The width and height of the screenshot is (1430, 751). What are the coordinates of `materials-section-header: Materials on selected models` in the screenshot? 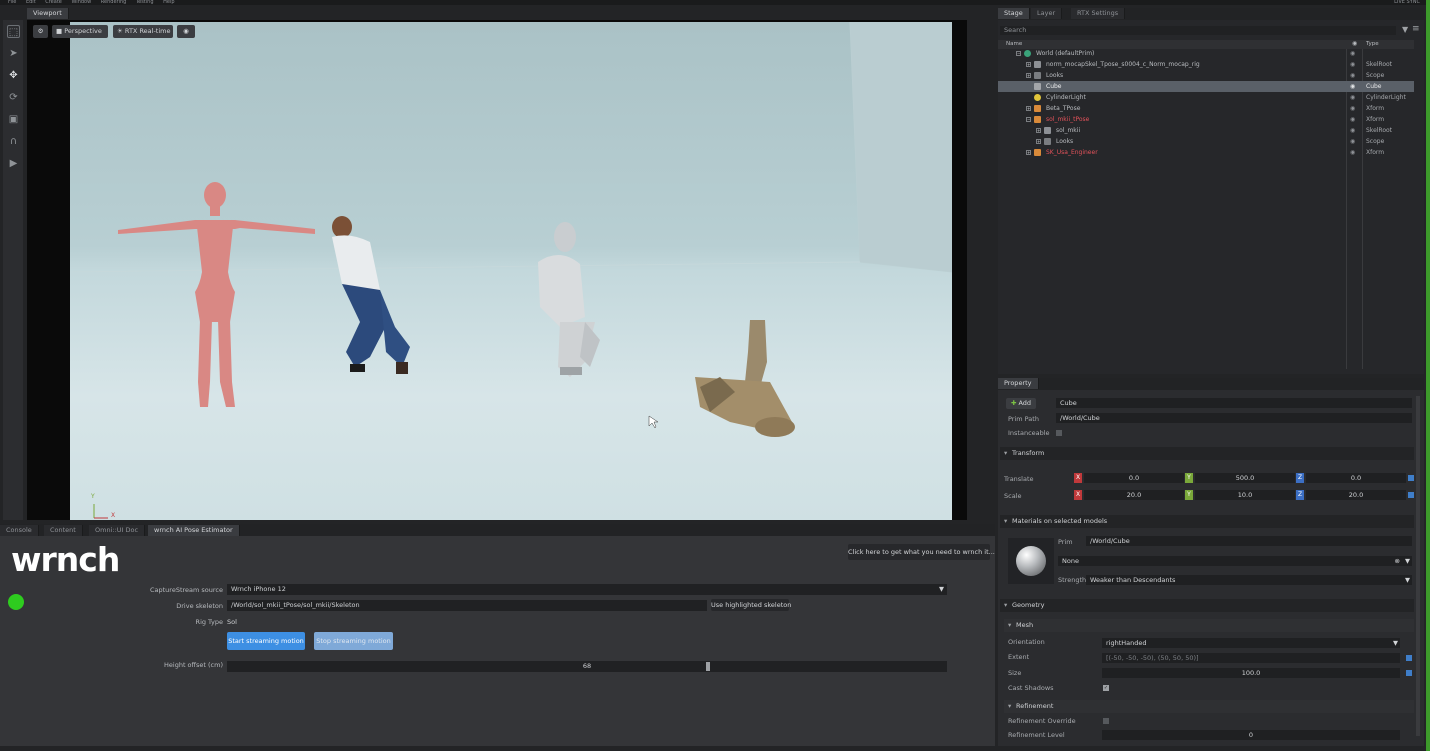 It's located at (1207, 521).